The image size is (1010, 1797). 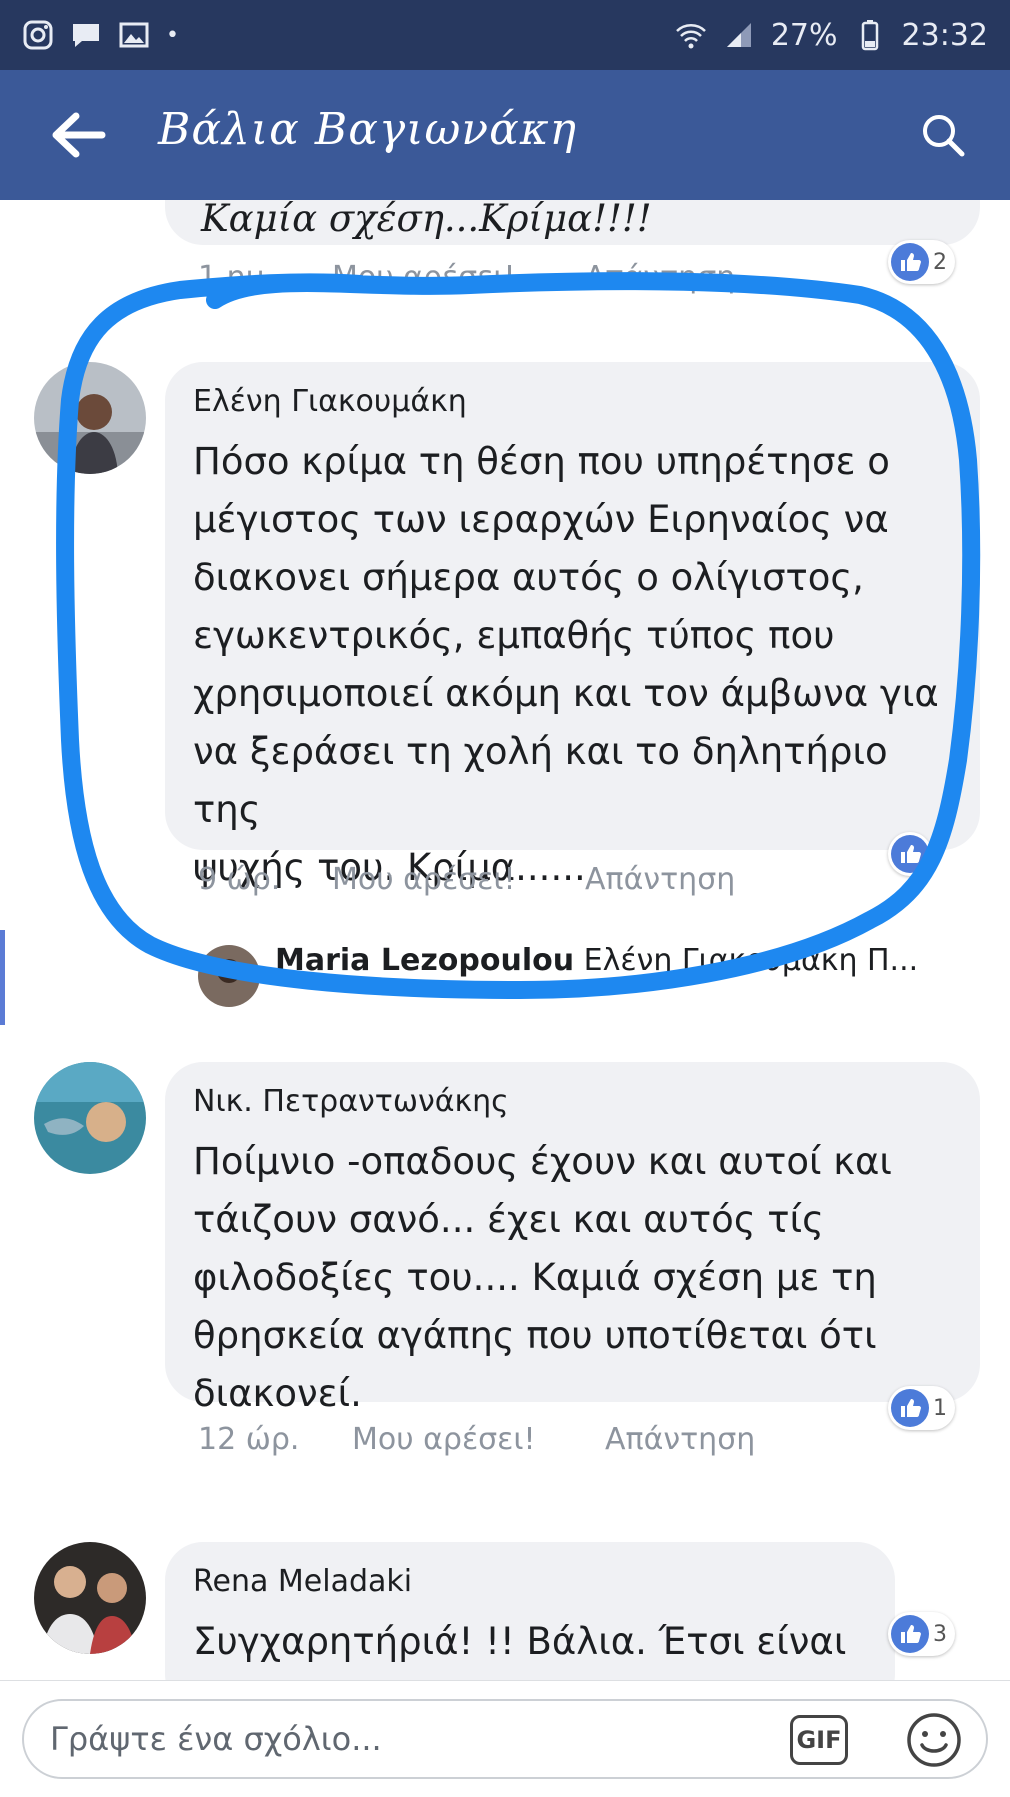 What do you see at coordinates (572, 1101) in the screenshot?
I see `comment-author: Νικ. Πετραντωνάκης` at bounding box center [572, 1101].